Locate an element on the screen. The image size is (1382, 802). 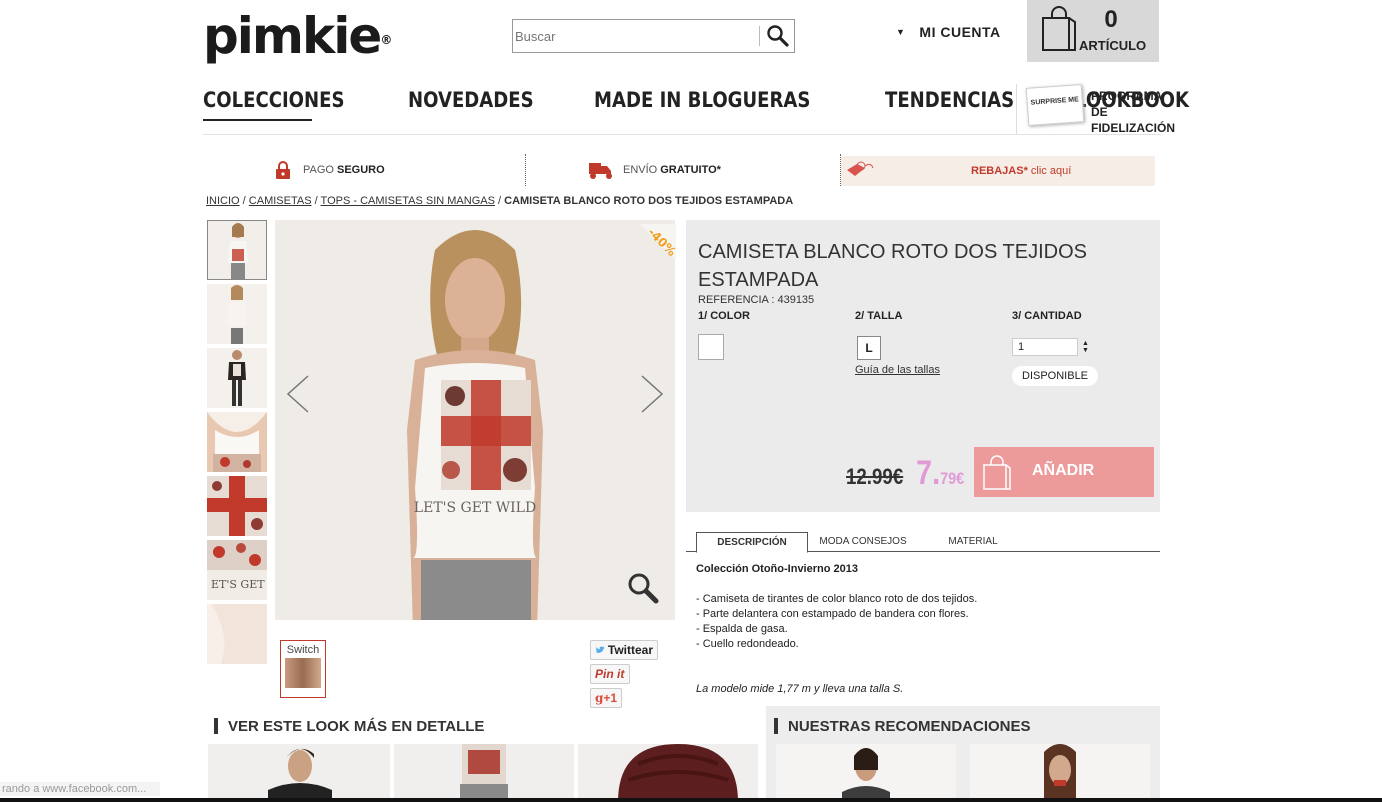
tab-material: MATERIAL is located at coordinates (973, 542).